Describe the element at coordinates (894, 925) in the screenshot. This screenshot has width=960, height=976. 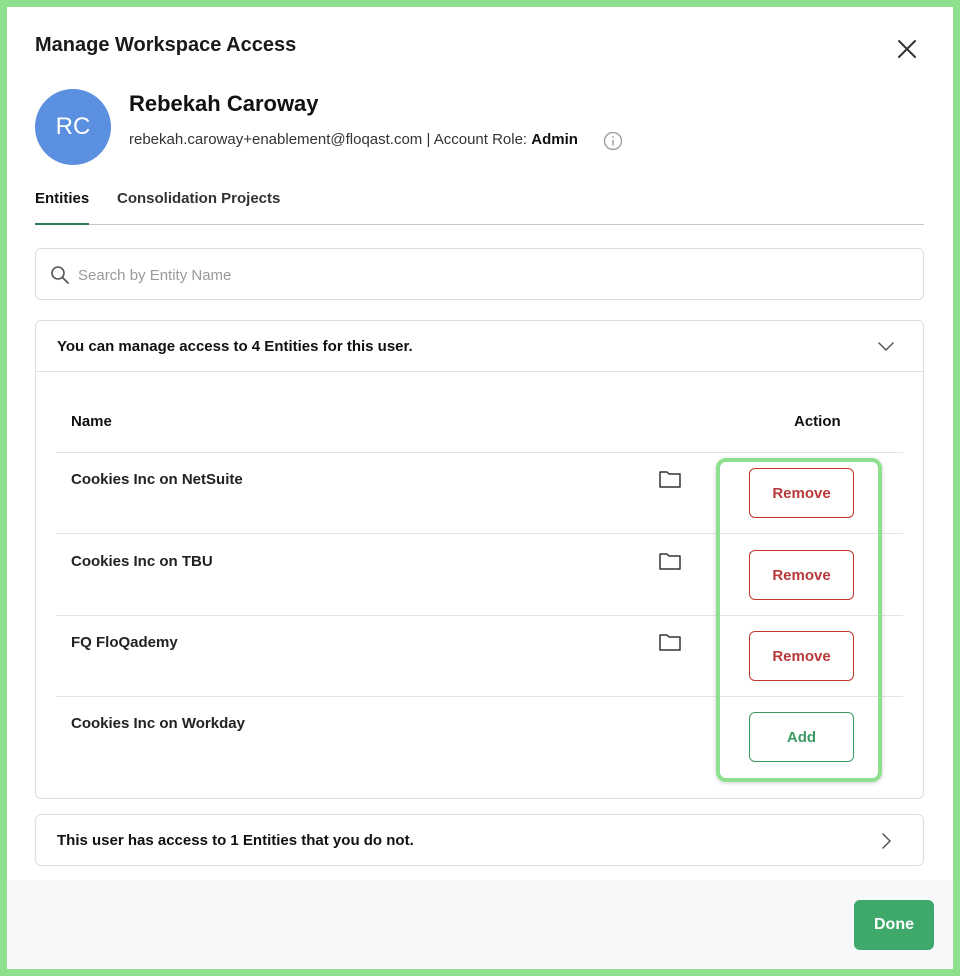
I see `done-button: Done` at that location.